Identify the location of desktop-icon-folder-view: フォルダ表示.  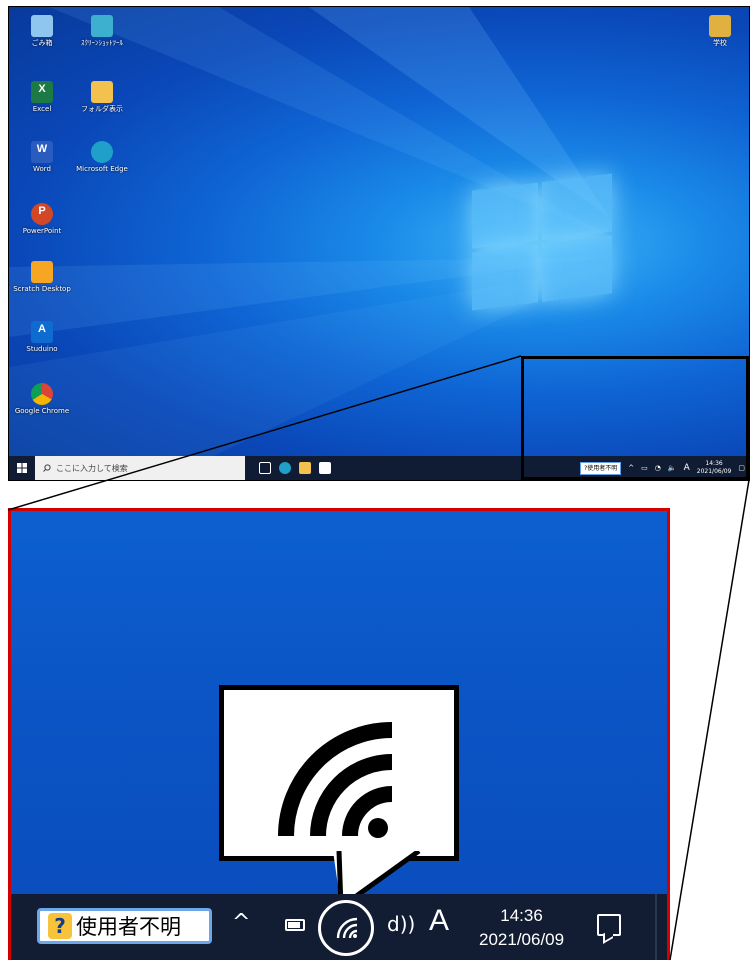
(102, 97).